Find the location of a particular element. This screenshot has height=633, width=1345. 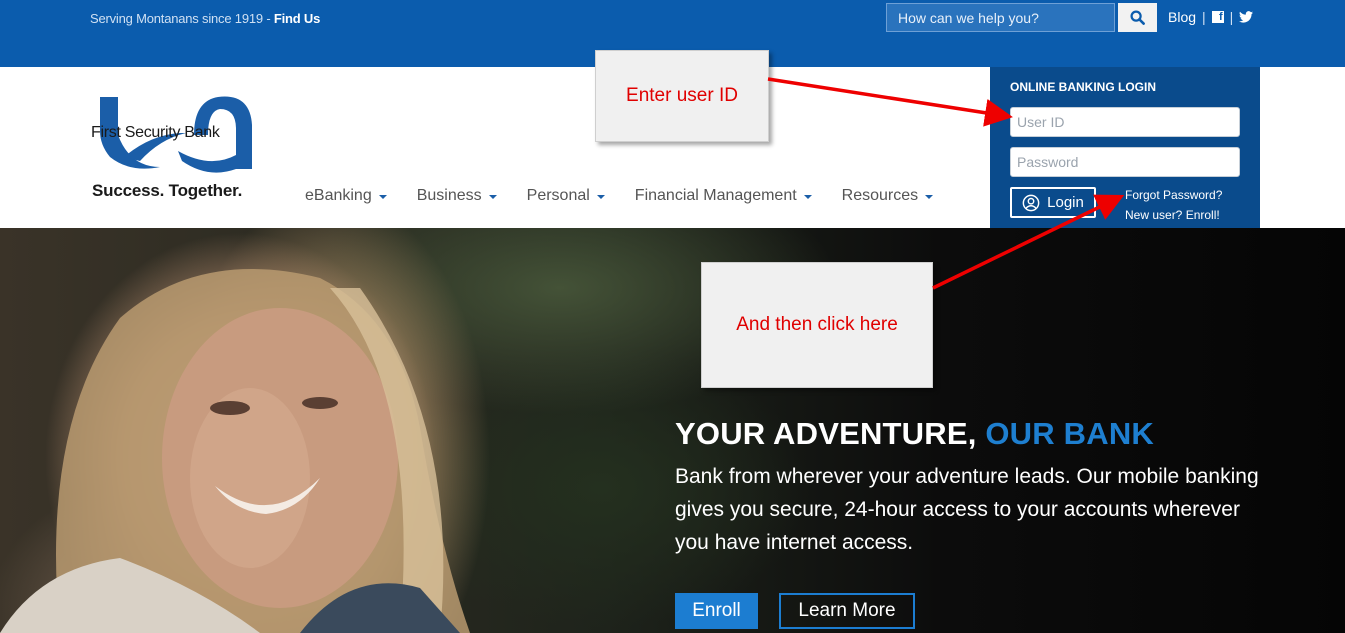

new-user-enroll-link: New user? Enroll! is located at coordinates (1173, 215).